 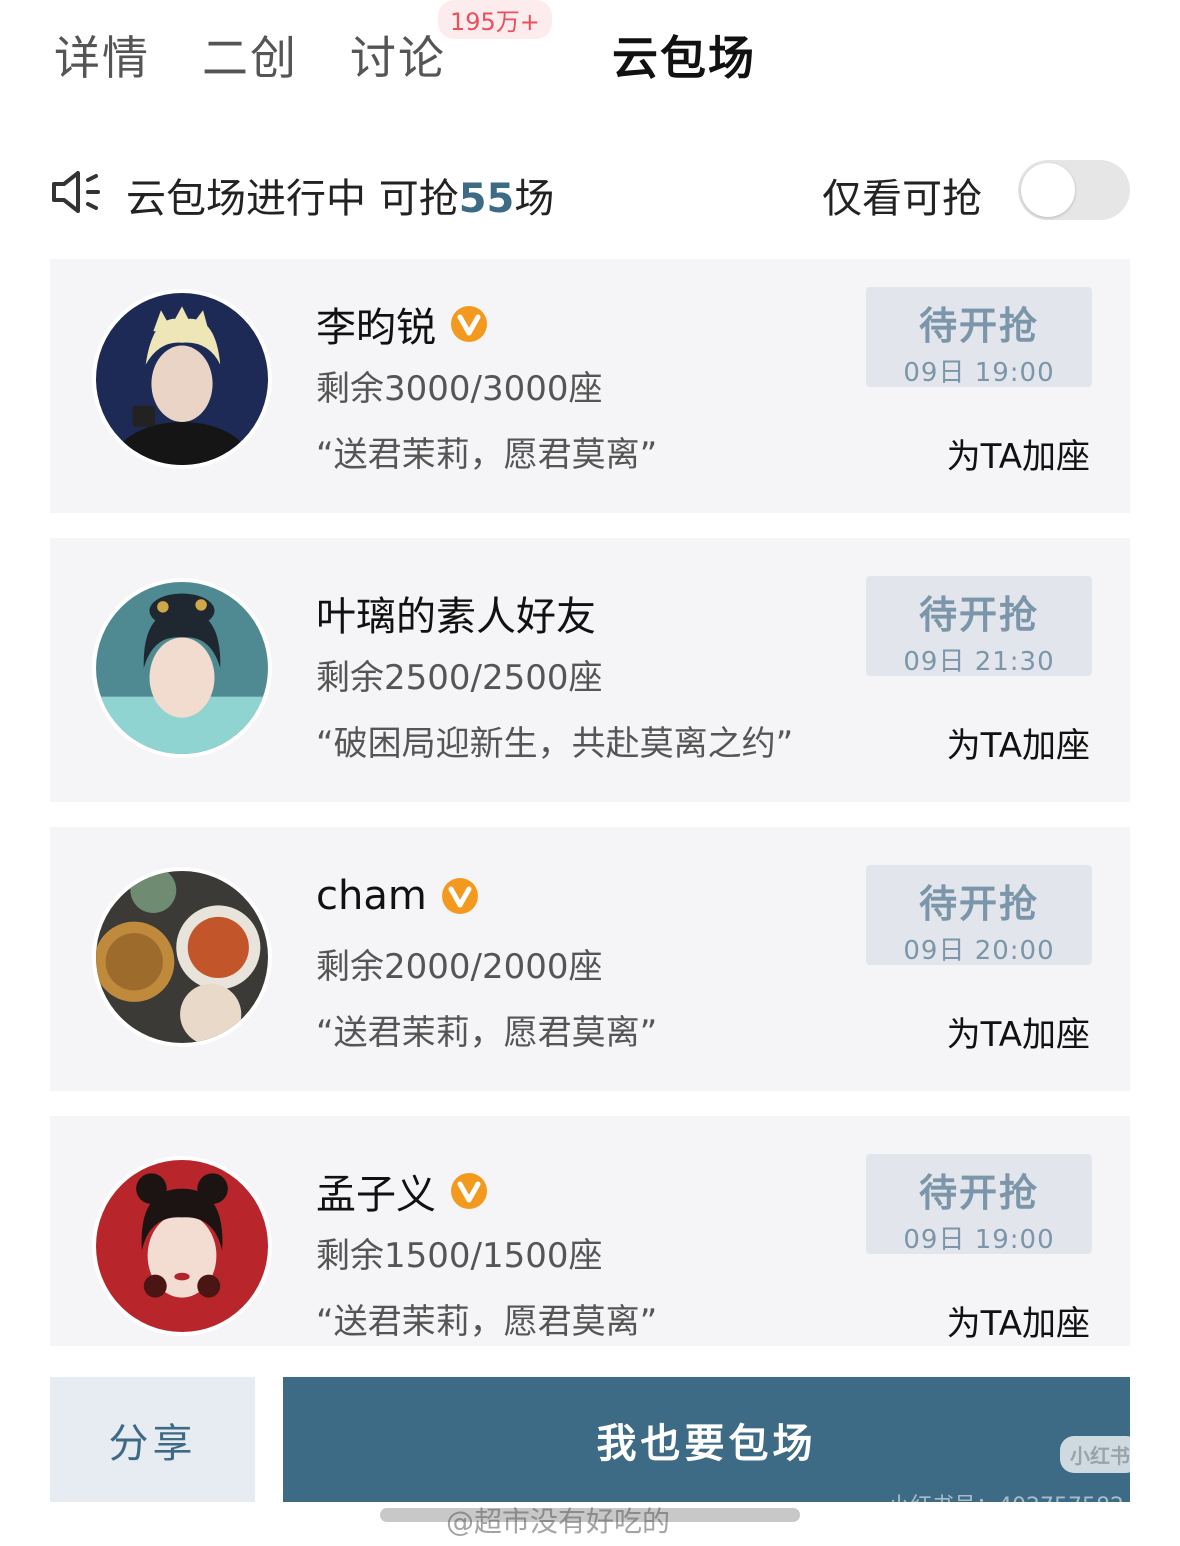 What do you see at coordinates (495, 19) in the screenshot?
I see `discussion-count-badge: 195万+` at bounding box center [495, 19].